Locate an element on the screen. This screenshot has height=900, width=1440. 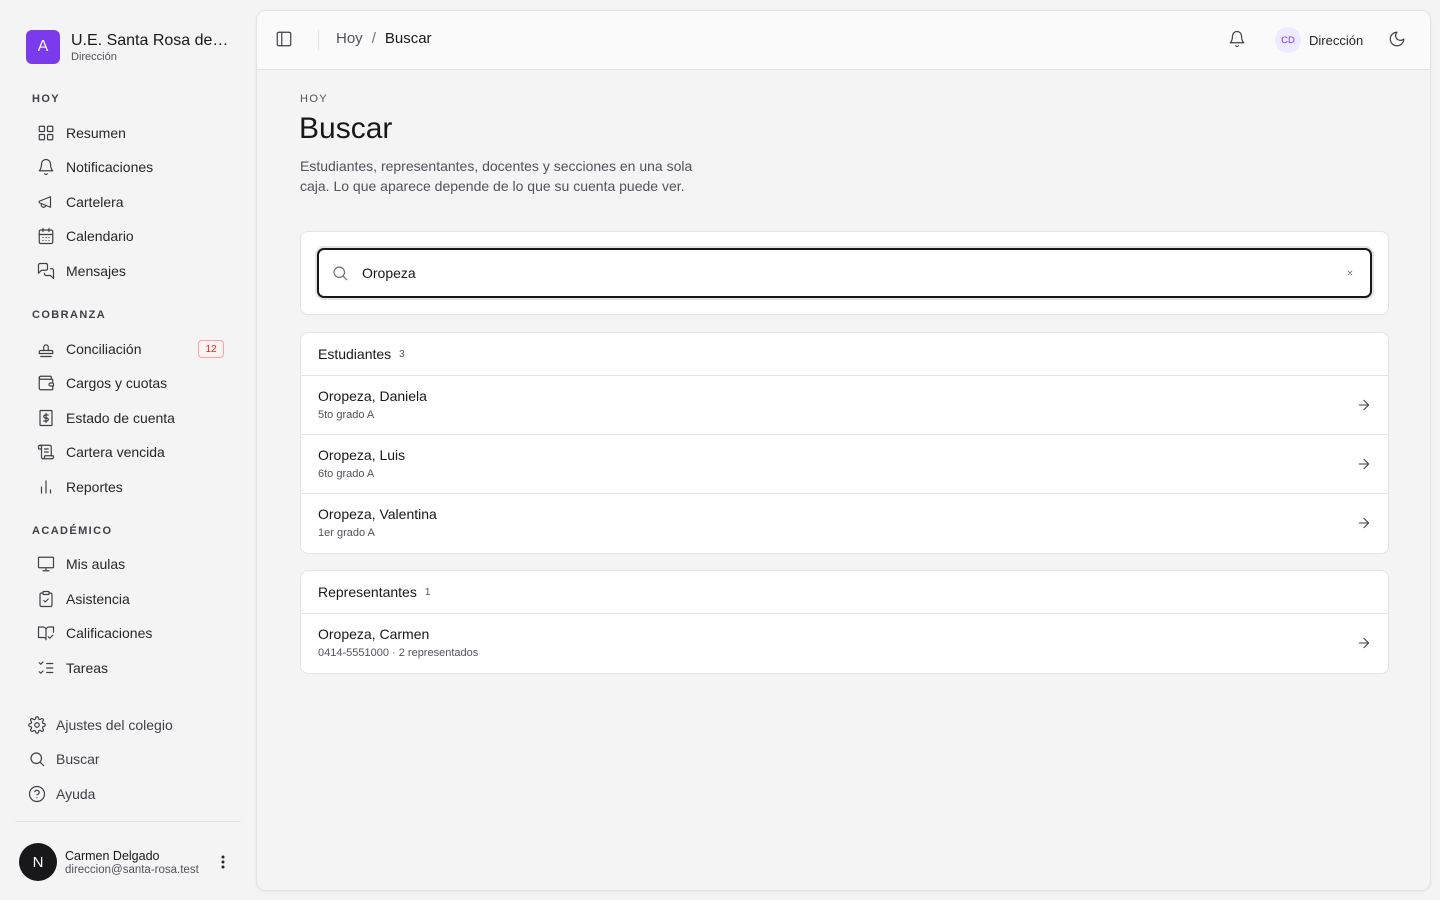
sidebar-item-reportes: Reportes is located at coordinates (128, 487).